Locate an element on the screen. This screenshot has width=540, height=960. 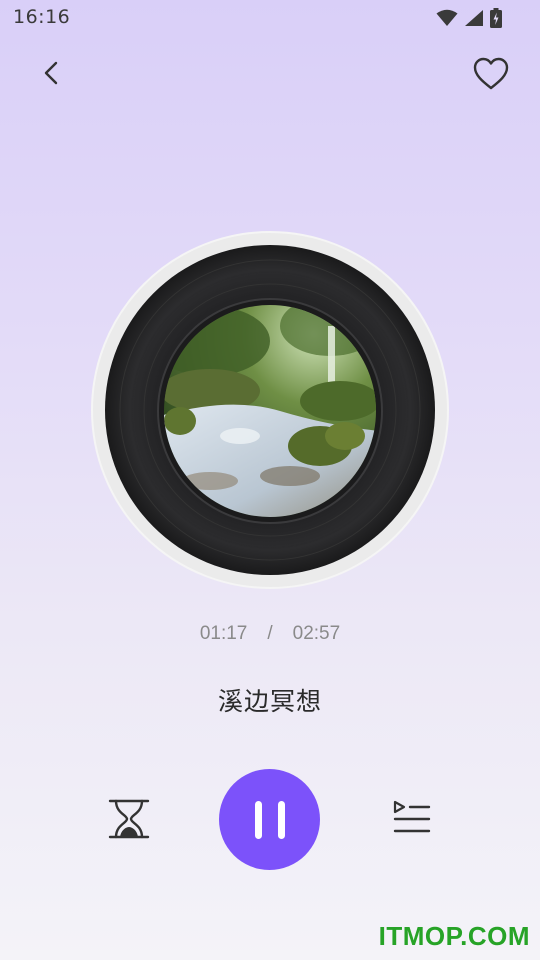
battery-charging-icon is located at coordinates (496, 18).